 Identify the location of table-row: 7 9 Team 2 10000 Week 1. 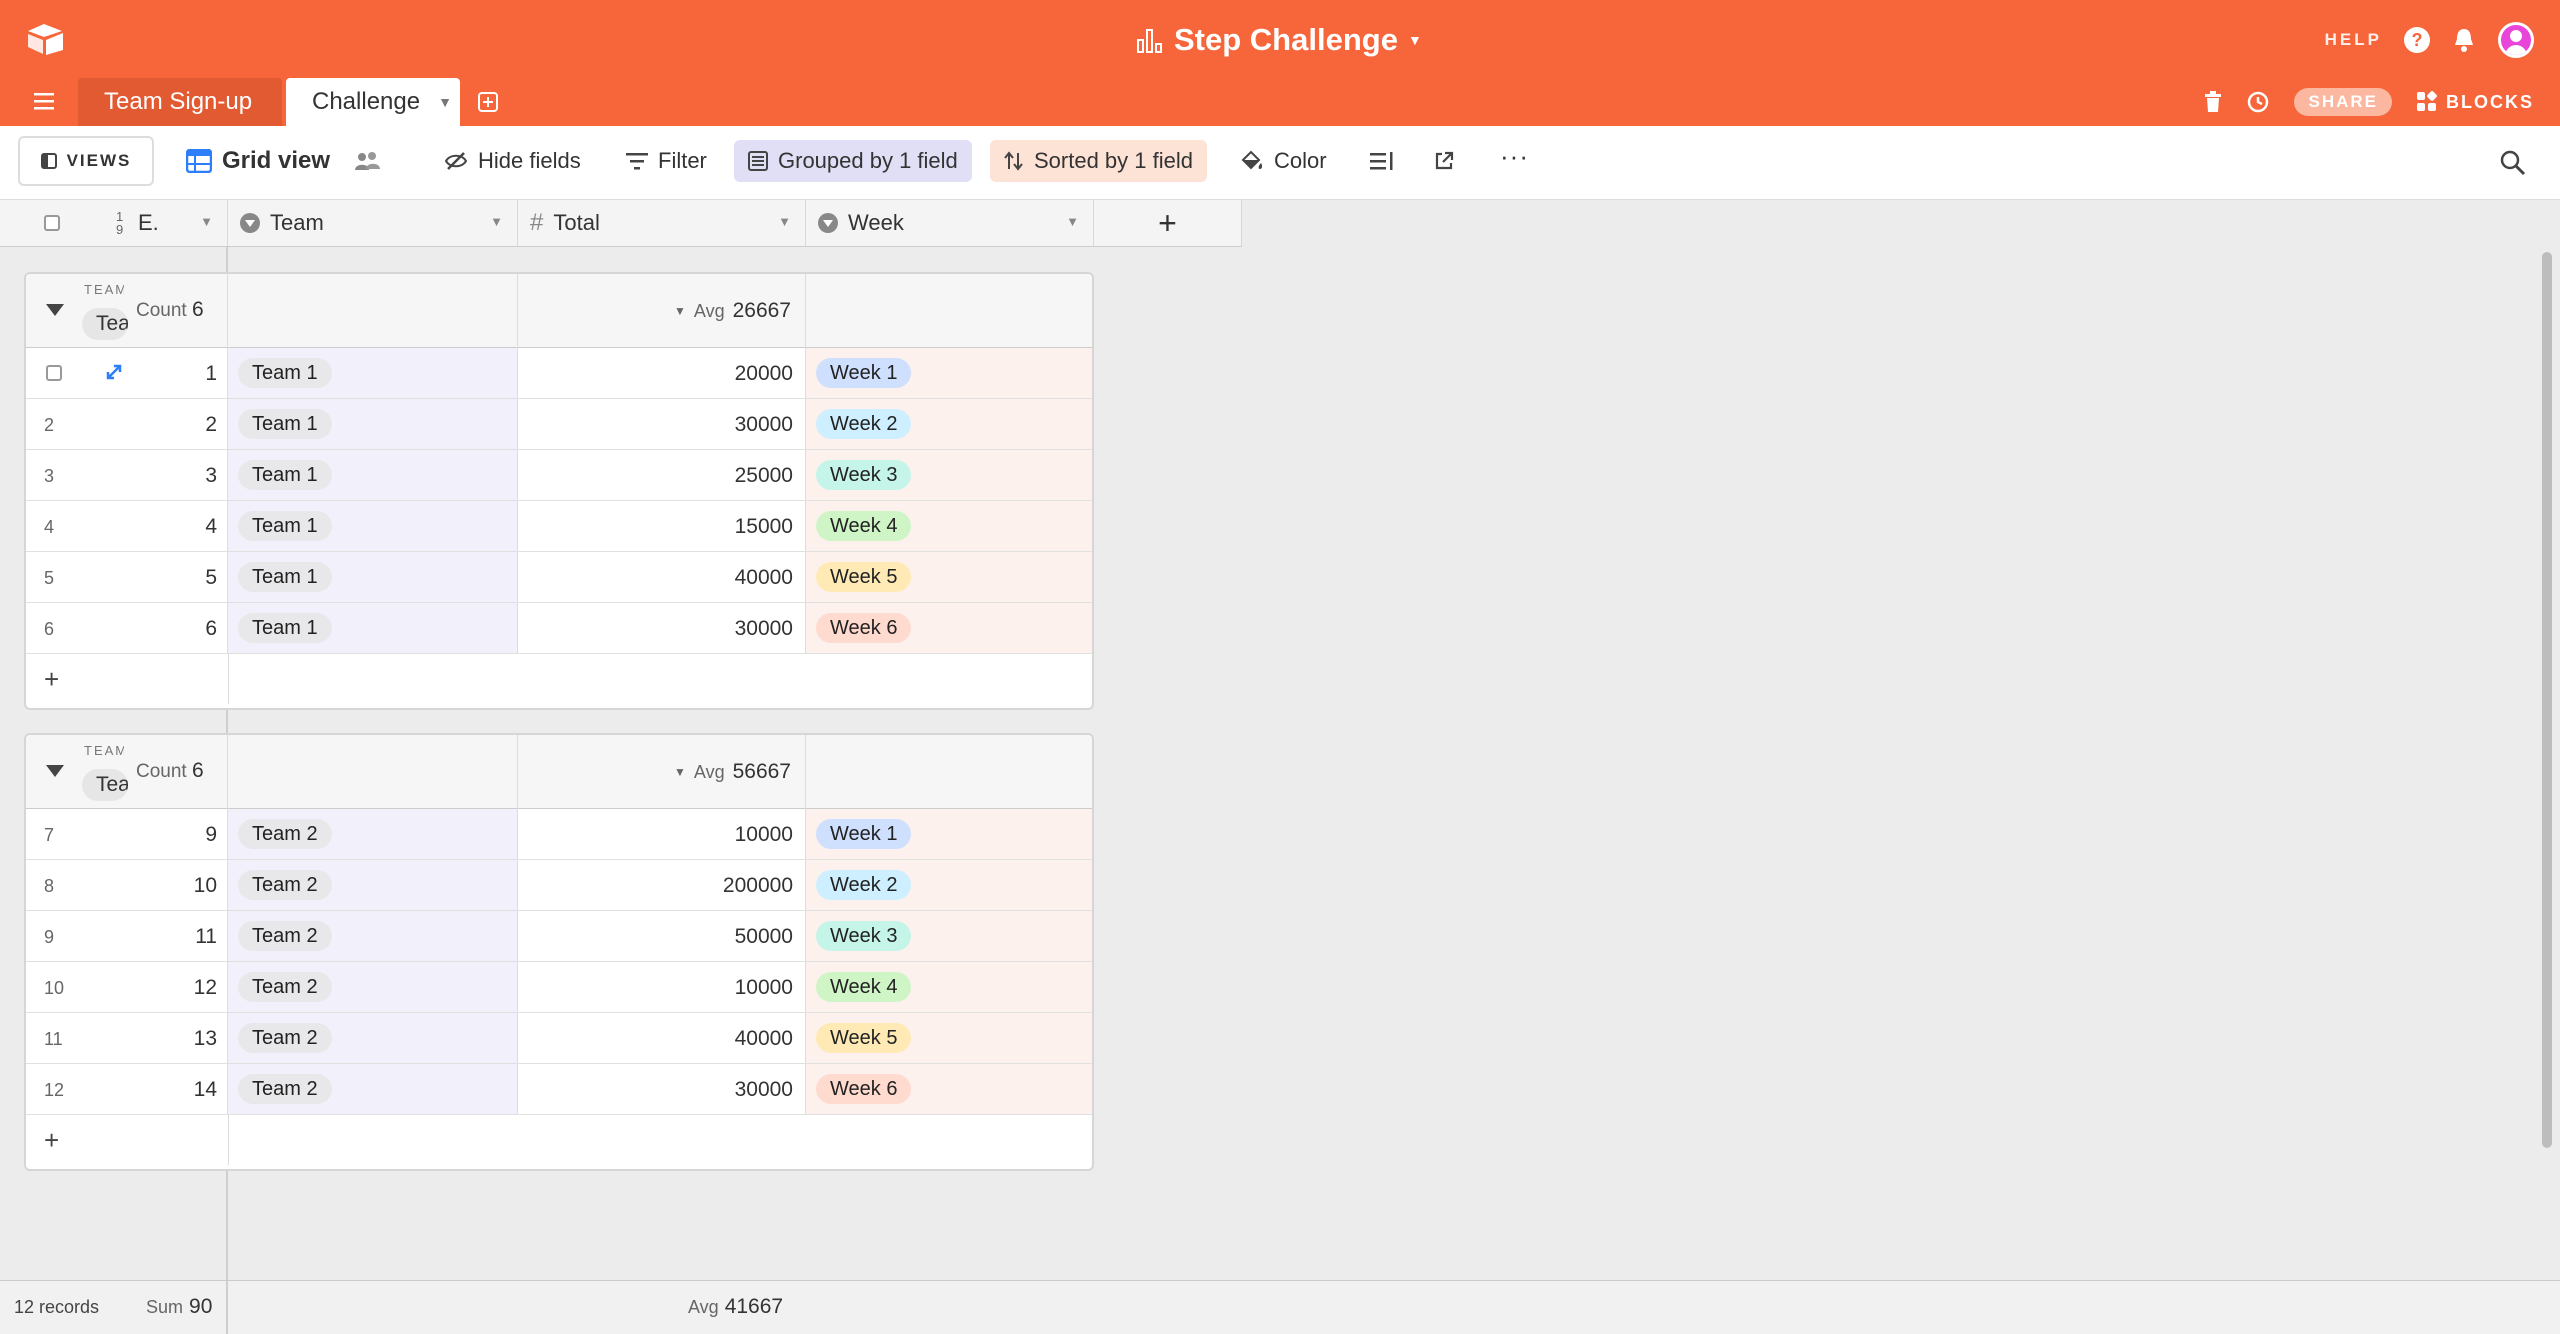
(559, 834).